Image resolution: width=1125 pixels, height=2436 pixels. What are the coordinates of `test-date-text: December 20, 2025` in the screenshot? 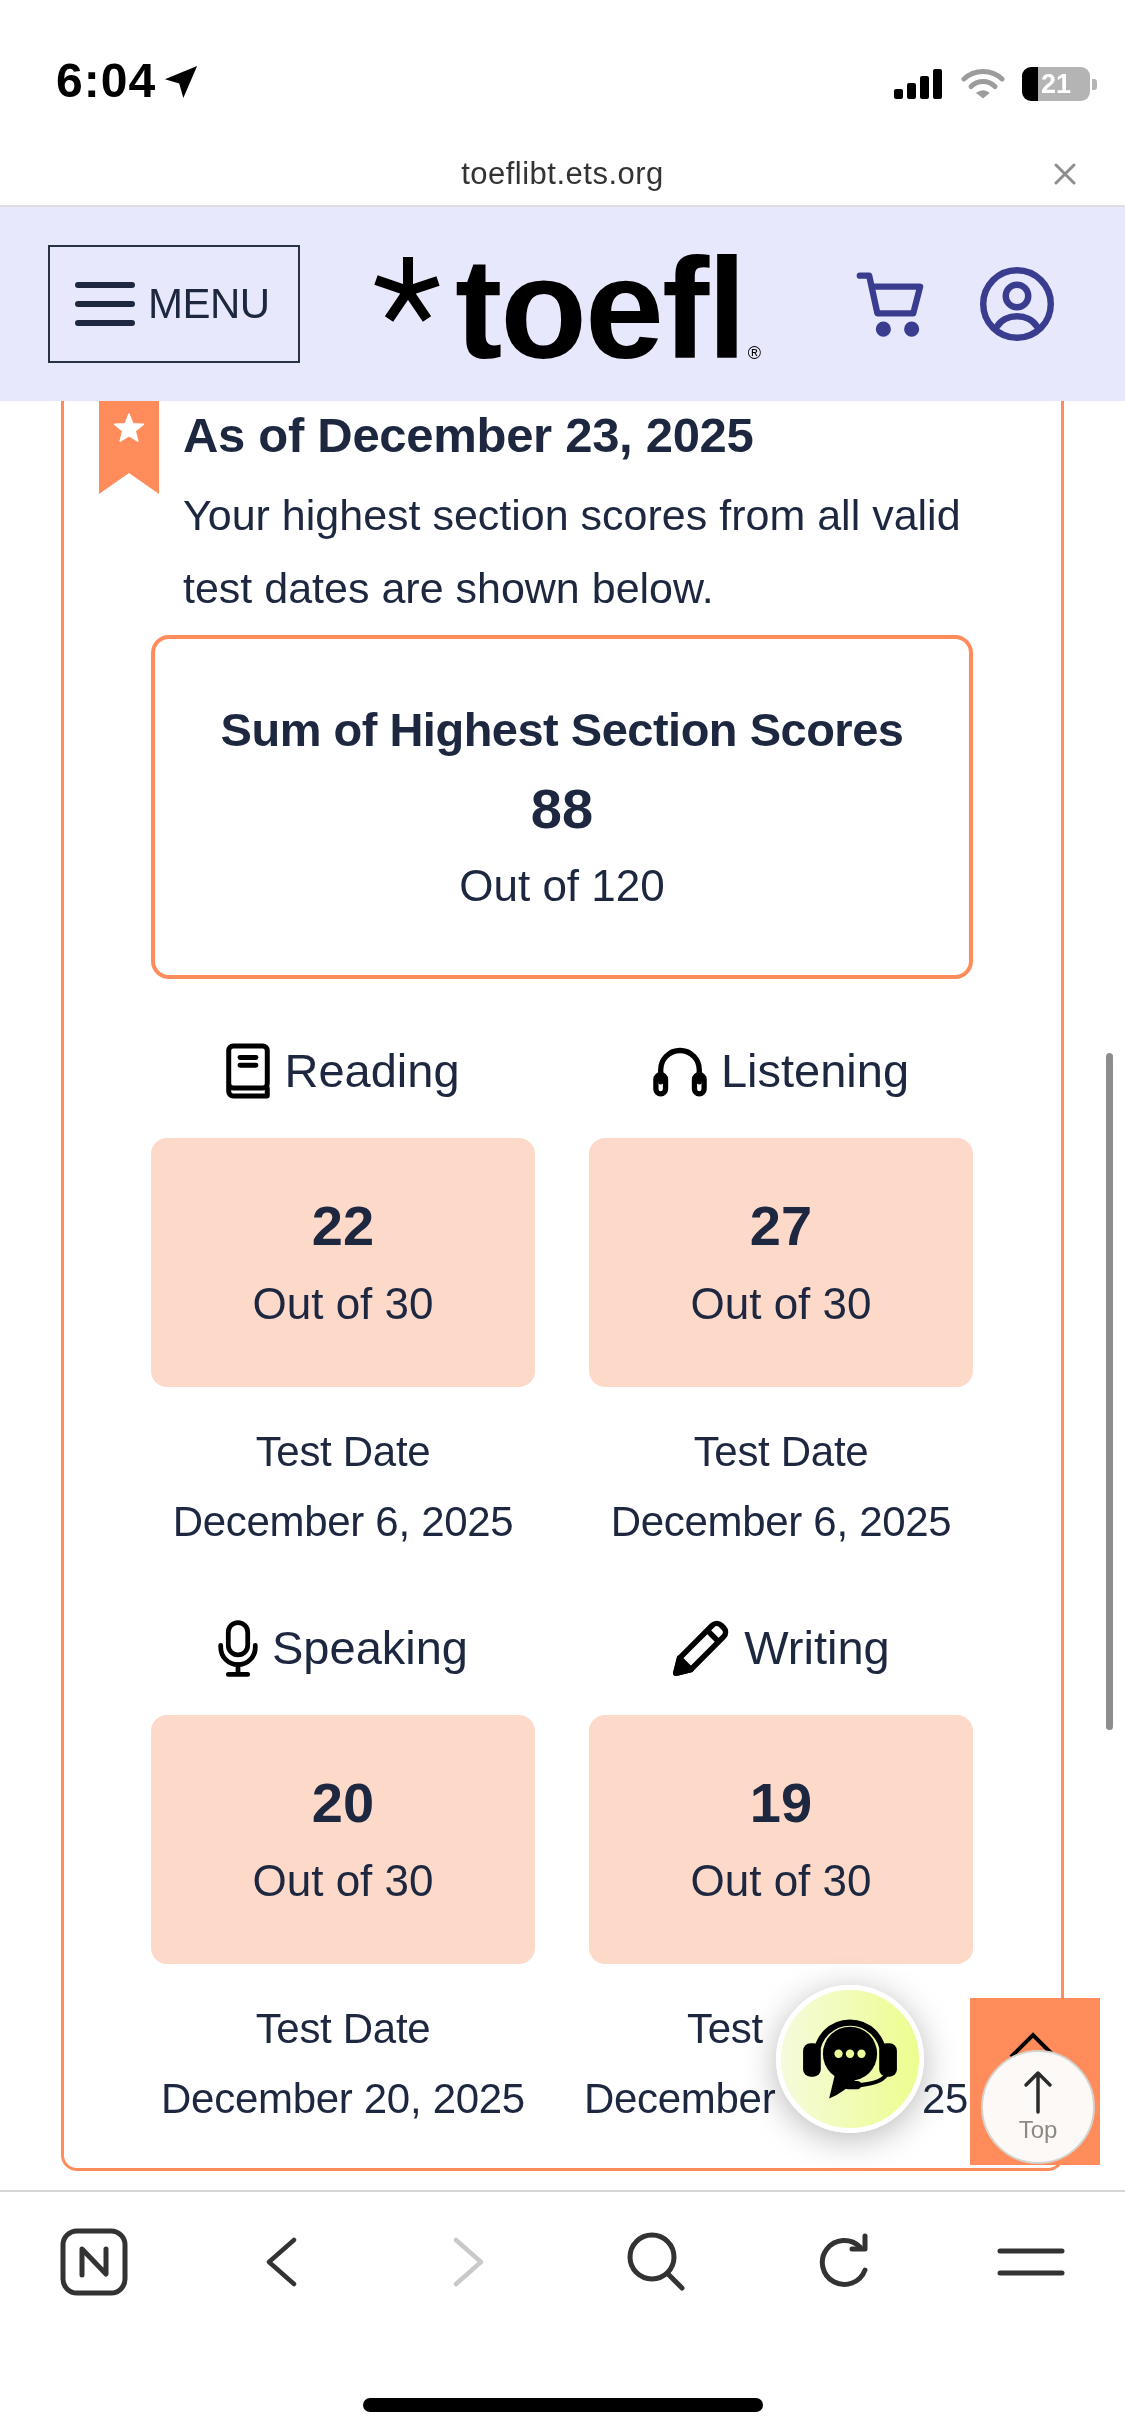 It's located at (343, 2099).